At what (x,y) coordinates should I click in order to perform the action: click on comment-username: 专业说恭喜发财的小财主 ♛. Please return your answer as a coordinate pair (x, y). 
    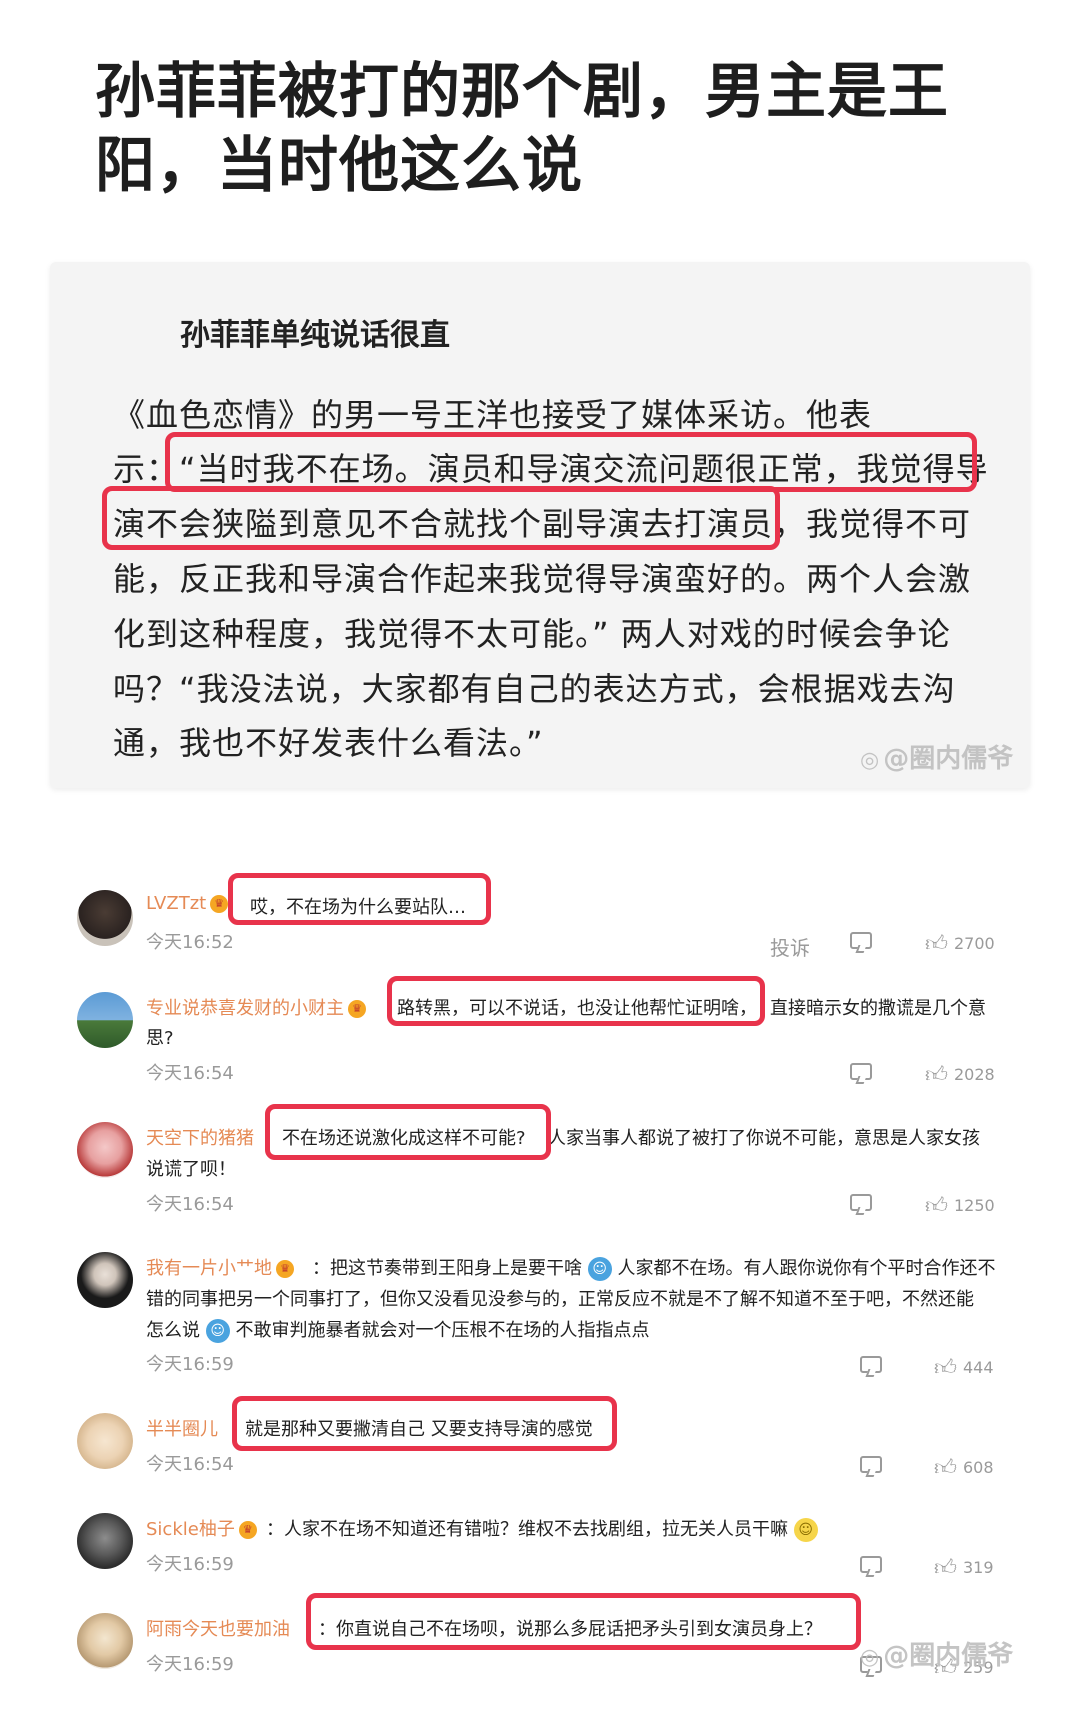
    Looking at the image, I should click on (256, 1007).